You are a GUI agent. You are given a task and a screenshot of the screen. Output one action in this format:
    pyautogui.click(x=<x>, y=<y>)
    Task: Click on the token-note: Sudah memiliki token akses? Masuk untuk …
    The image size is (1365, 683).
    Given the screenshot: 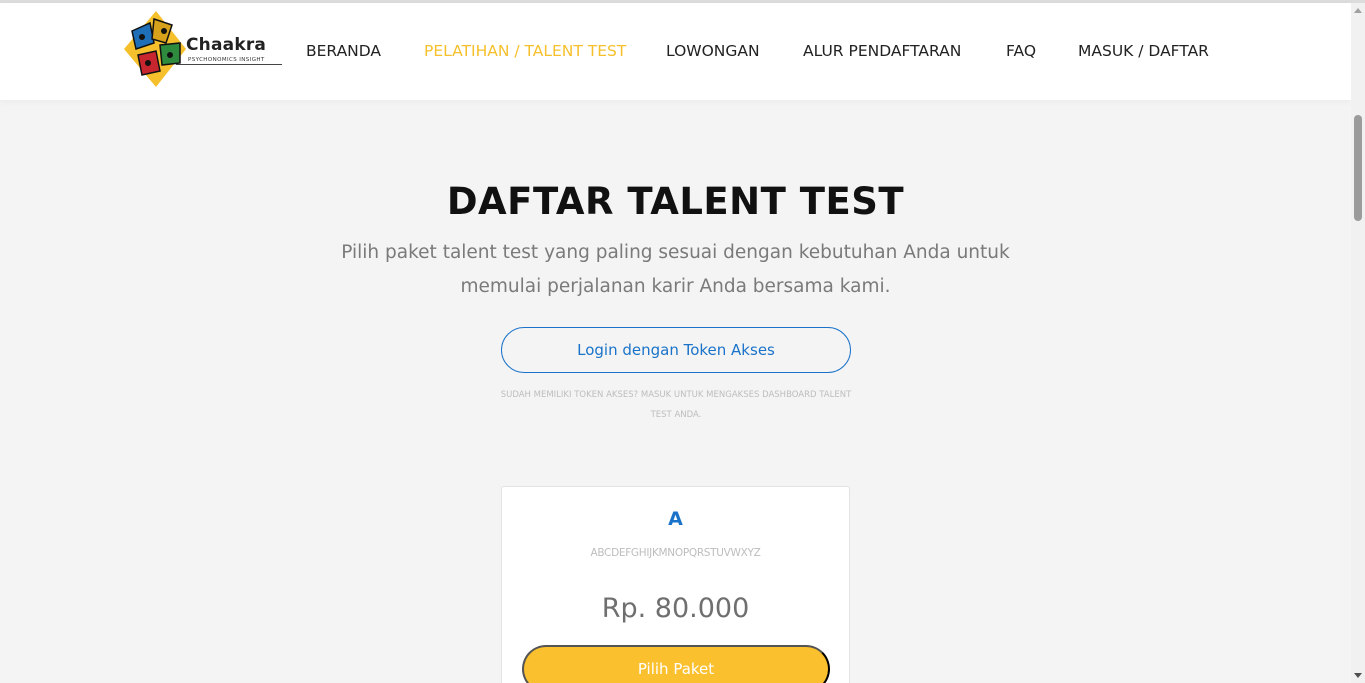 What is the action you would take?
    pyautogui.click(x=676, y=405)
    